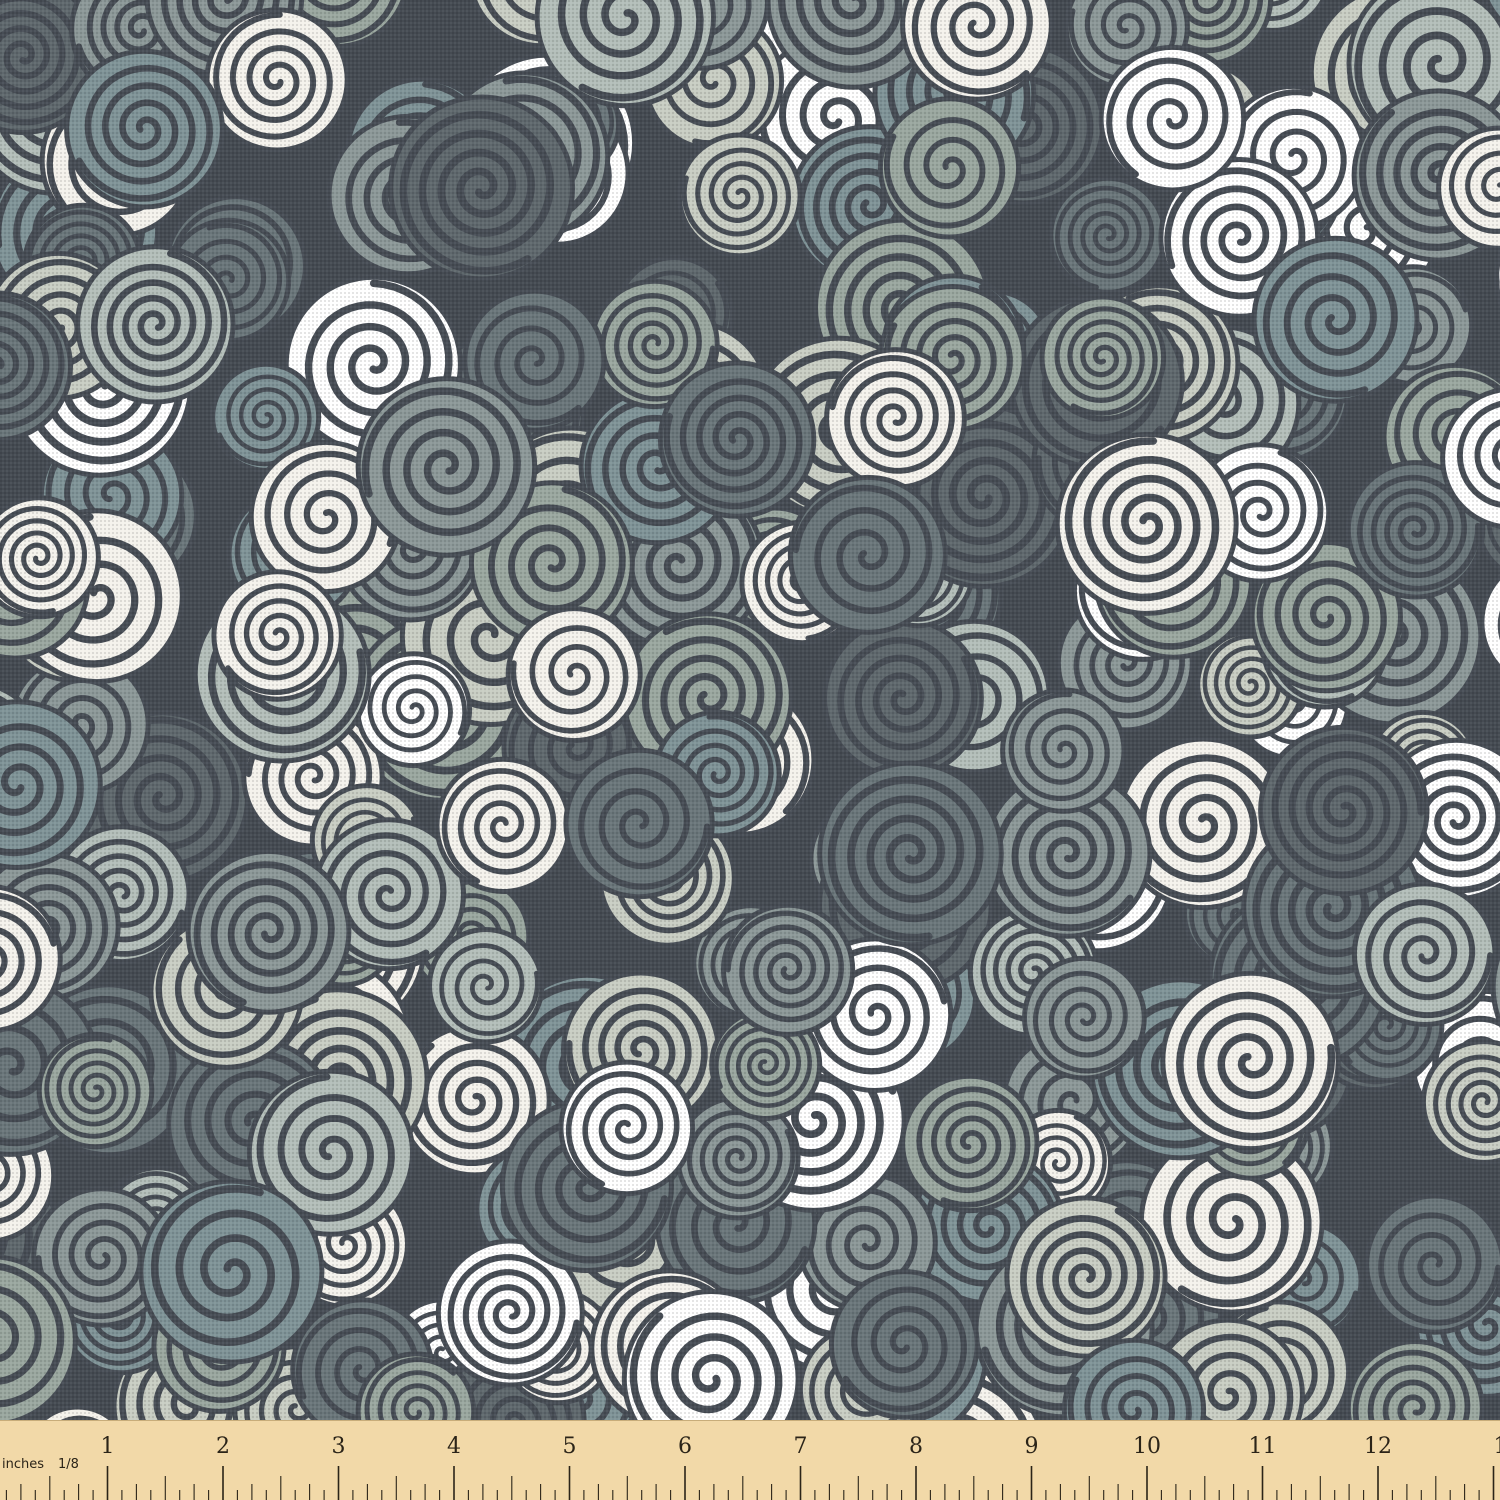 The width and height of the screenshot is (1500, 1500). I want to click on ruler-number: 5, so click(570, 1446).